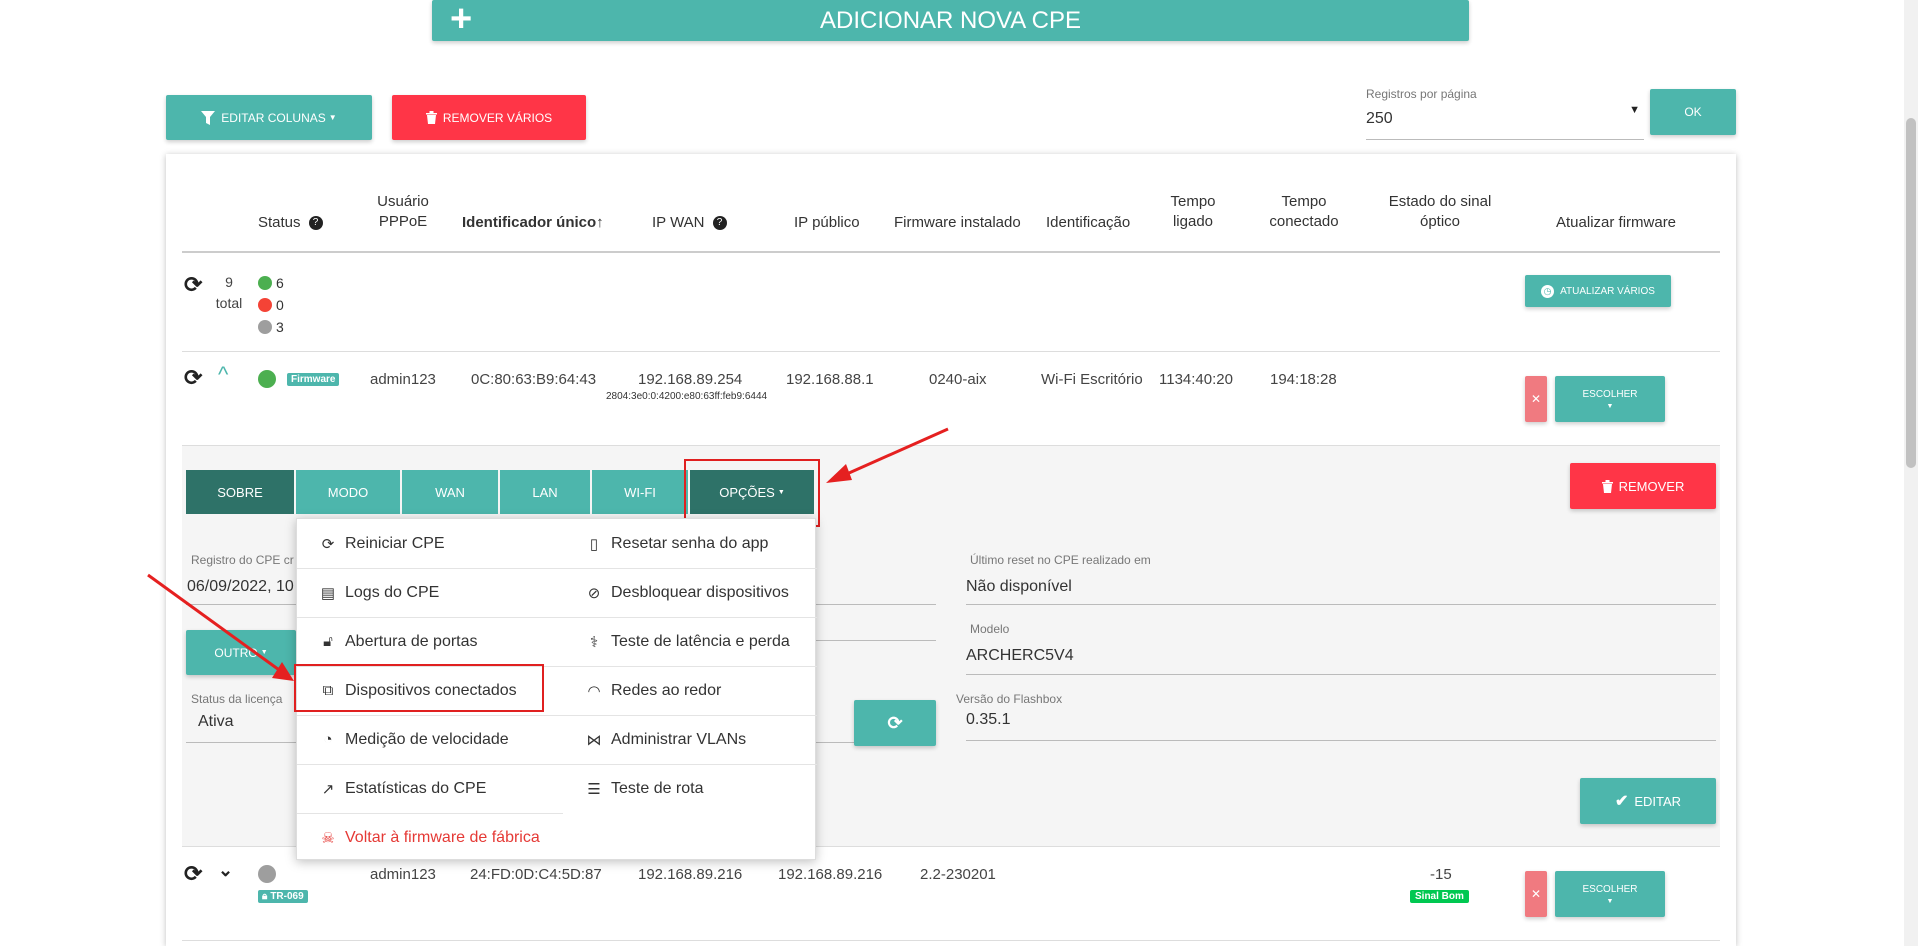 The width and height of the screenshot is (1918, 946). I want to click on arrow-to-connected-devices, so click(215, 623).